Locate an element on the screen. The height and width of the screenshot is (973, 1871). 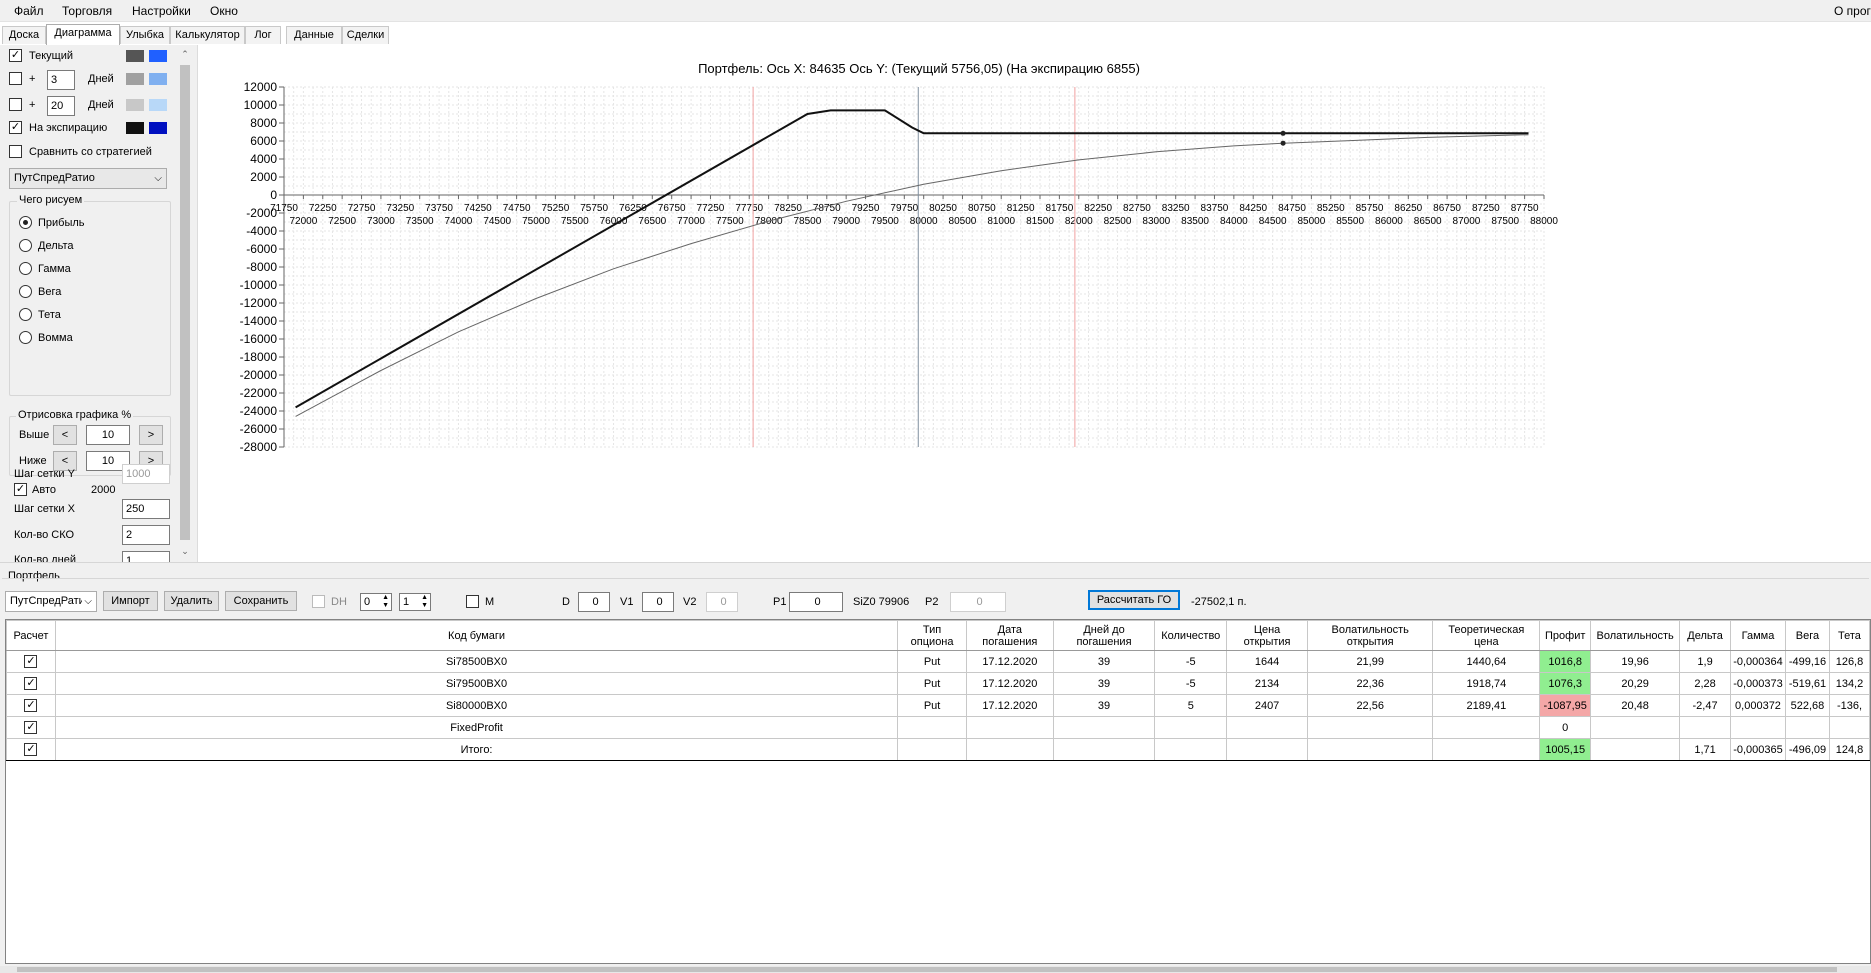
days1-checkbox is located at coordinates (15, 78).